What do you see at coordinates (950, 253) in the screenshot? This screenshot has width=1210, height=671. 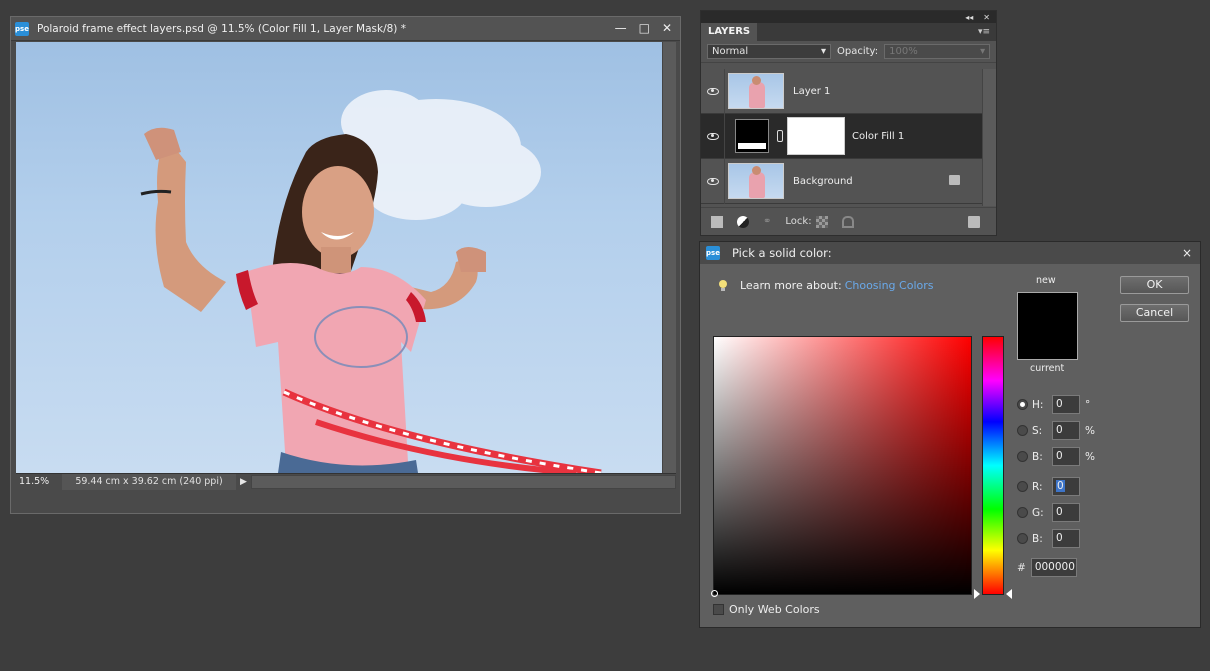 I see `dialog-titlebar: pse Pick a solid color: ×` at bounding box center [950, 253].